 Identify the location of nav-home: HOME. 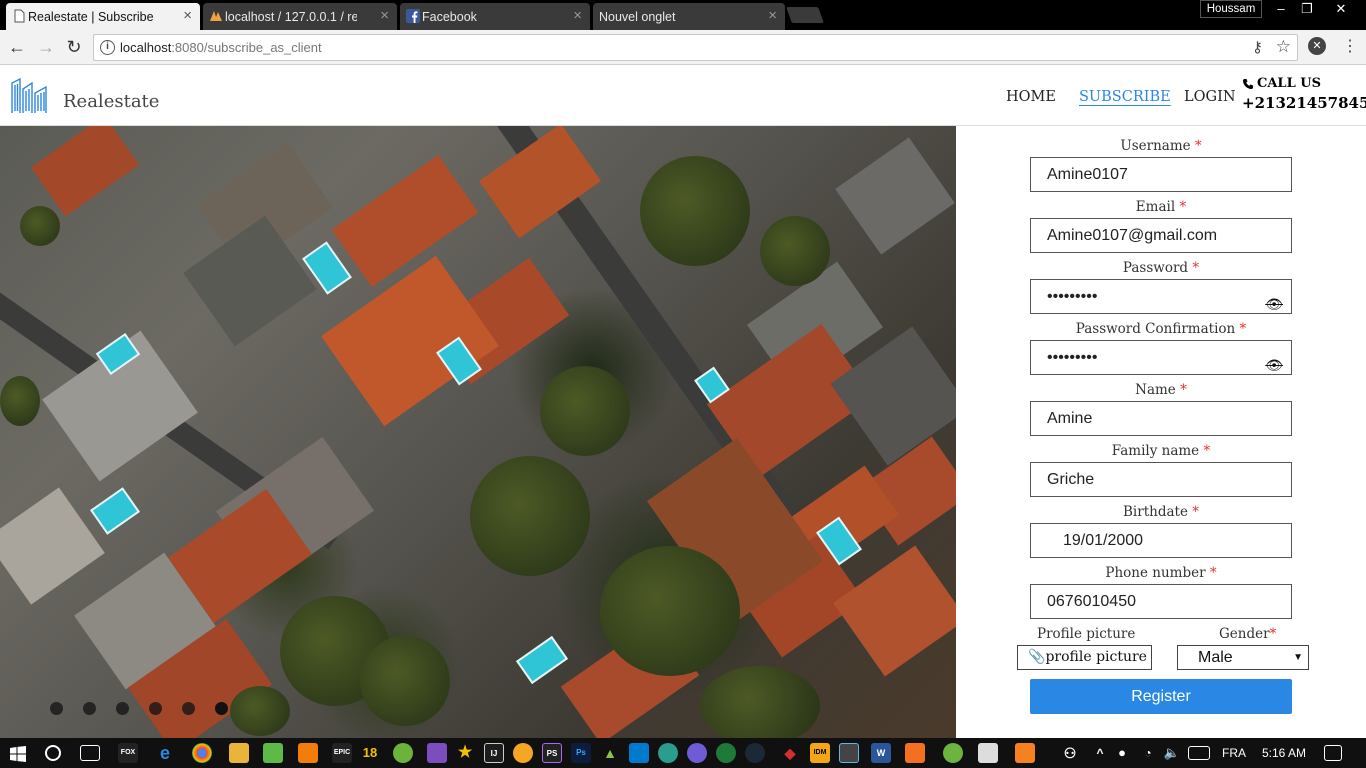
(1031, 97).